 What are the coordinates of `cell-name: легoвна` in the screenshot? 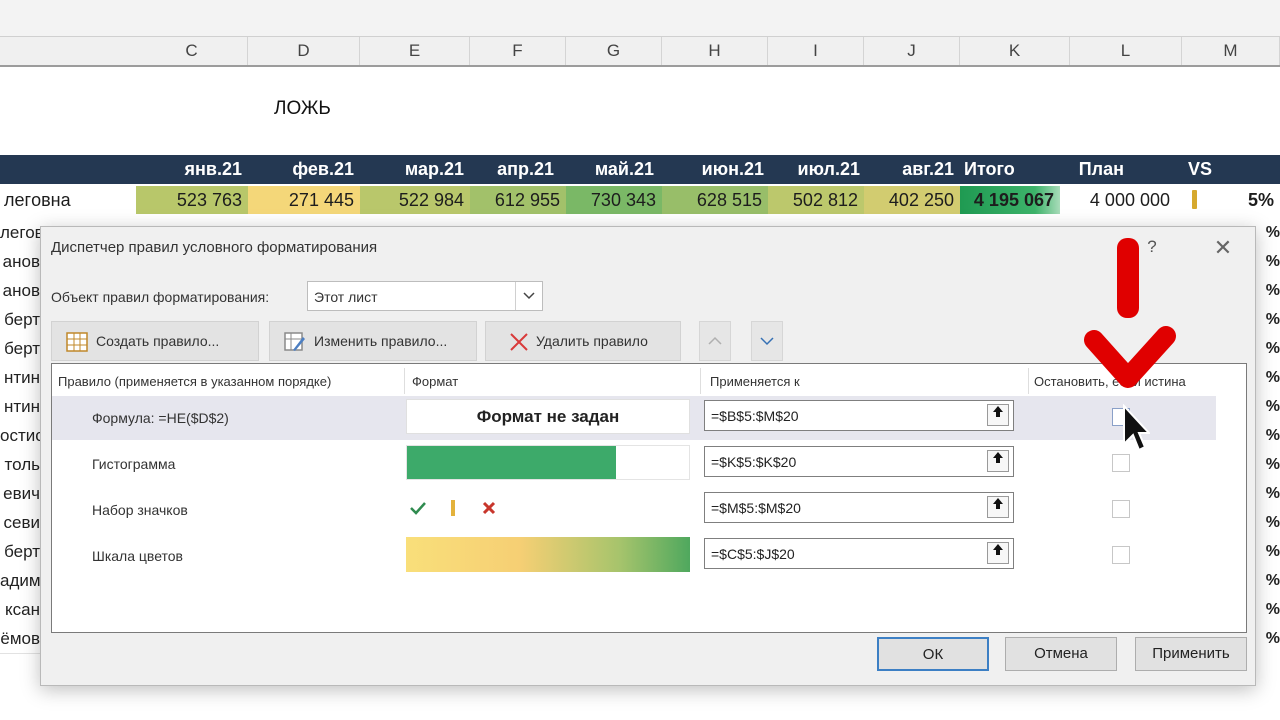 It's located at (68, 200).